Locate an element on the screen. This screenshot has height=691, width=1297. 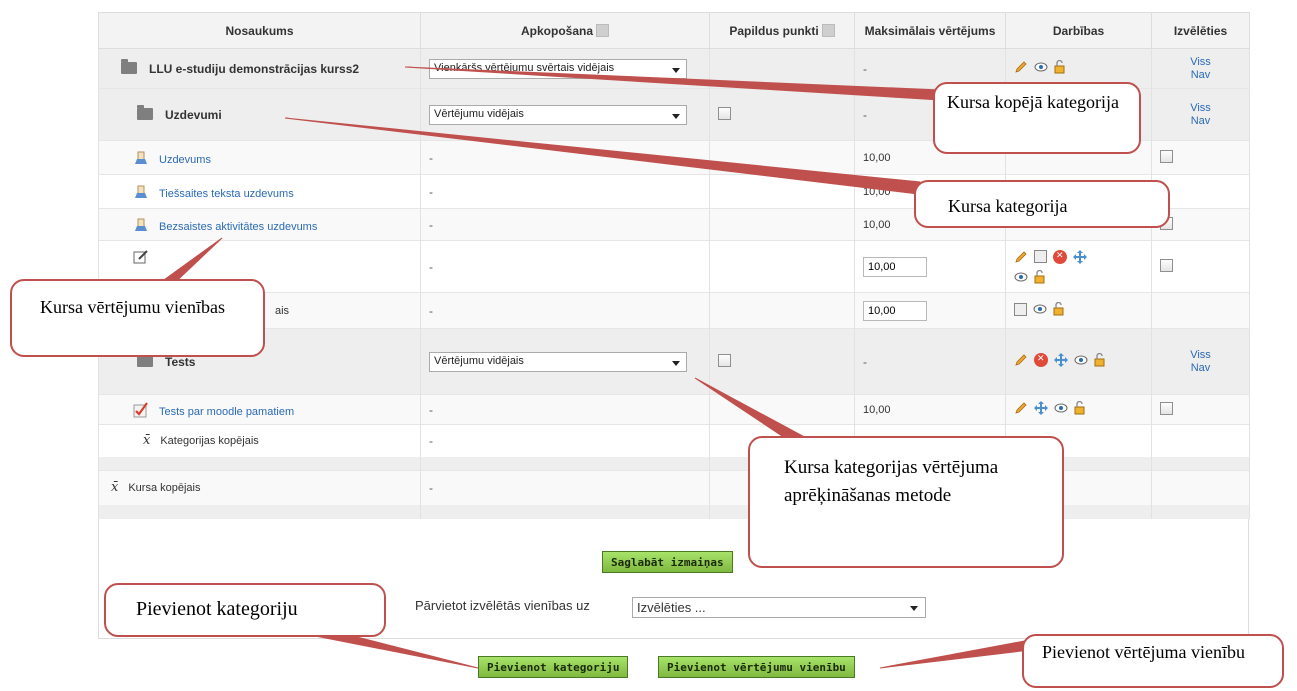
col-header-aggregation: Apkopošana is located at coordinates (565, 30).